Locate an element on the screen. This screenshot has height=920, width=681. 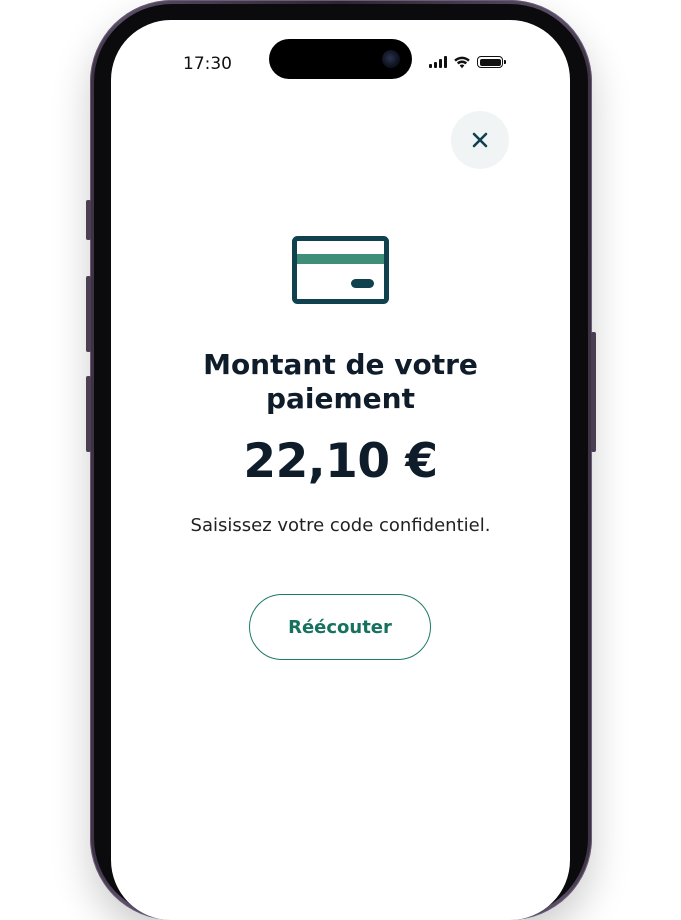
status-time: 17:30 is located at coordinates (207, 64).